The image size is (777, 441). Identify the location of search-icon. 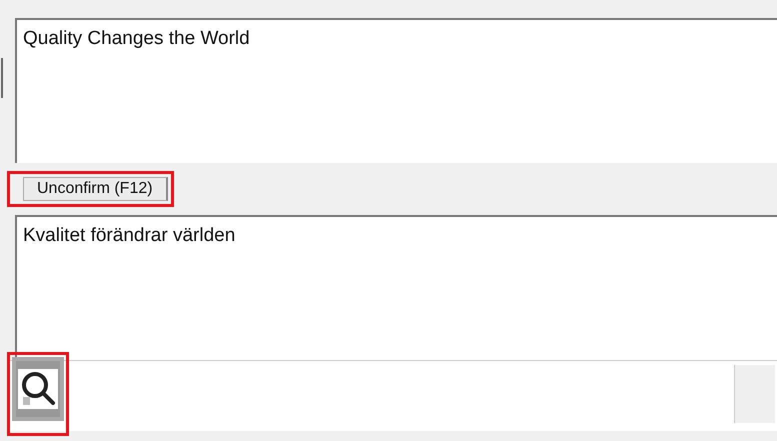
(38, 389).